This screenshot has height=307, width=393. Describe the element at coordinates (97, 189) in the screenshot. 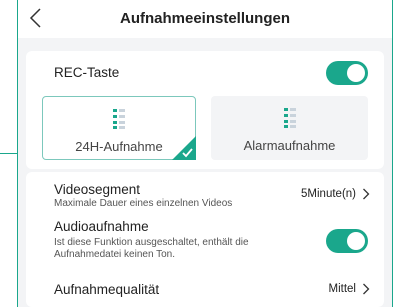

I see `video-segment-label: Videosegment` at that location.